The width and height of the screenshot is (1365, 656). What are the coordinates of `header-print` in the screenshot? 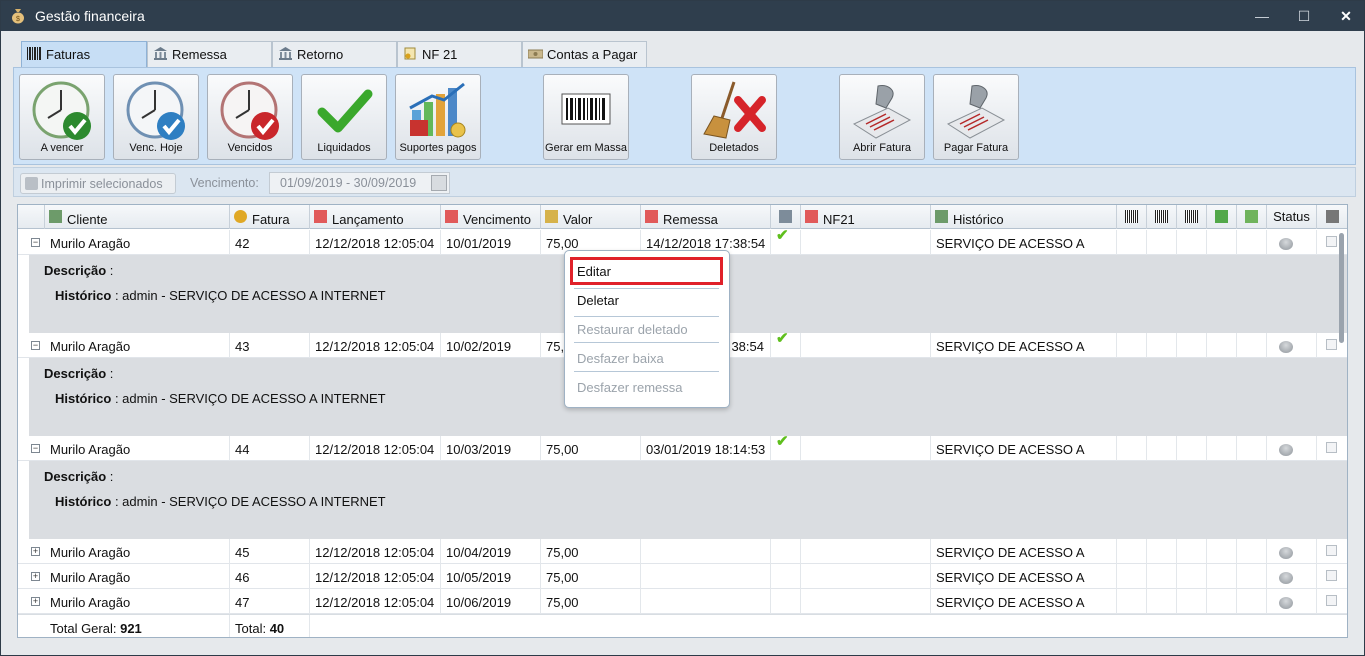 It's located at (1332, 217).